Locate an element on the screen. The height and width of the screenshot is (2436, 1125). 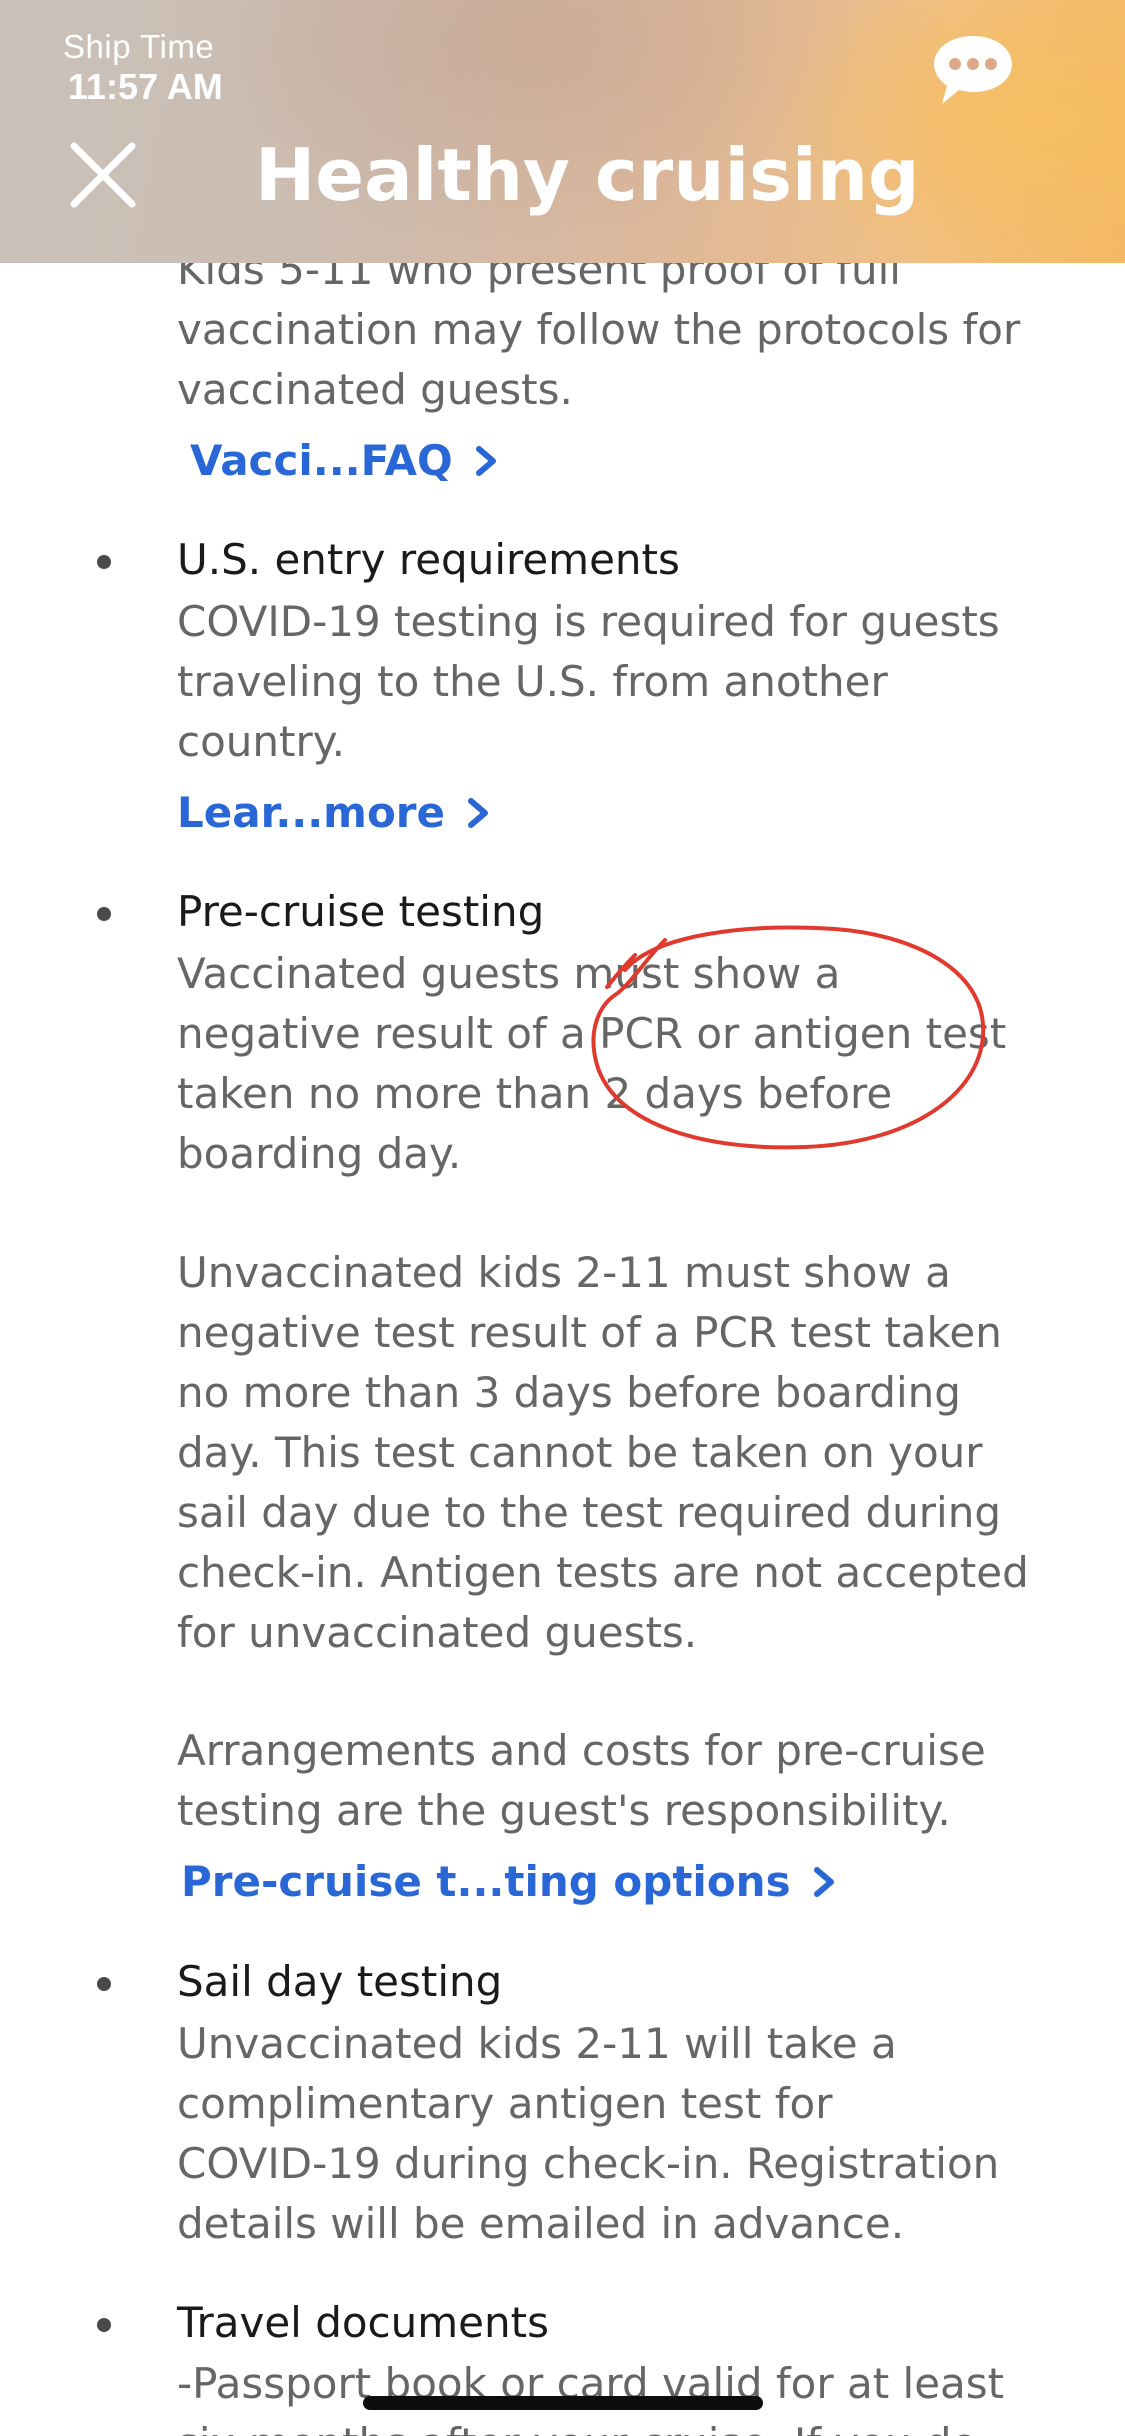
vaccination-faq-link: Vacci...FAQ is located at coordinates (345, 460).